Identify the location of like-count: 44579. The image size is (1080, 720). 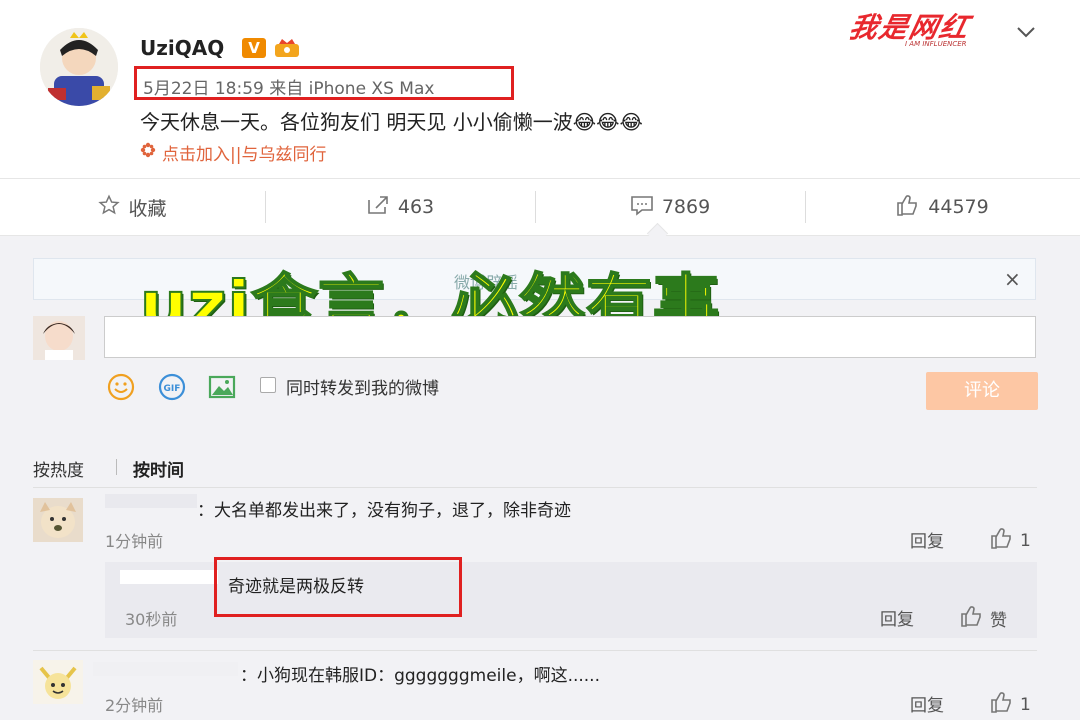
(958, 207).